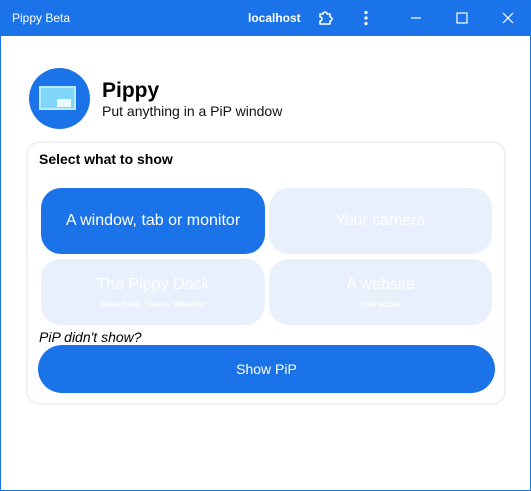 The width and height of the screenshot is (531, 491). I want to click on host-label: localhost, so click(274, 18).